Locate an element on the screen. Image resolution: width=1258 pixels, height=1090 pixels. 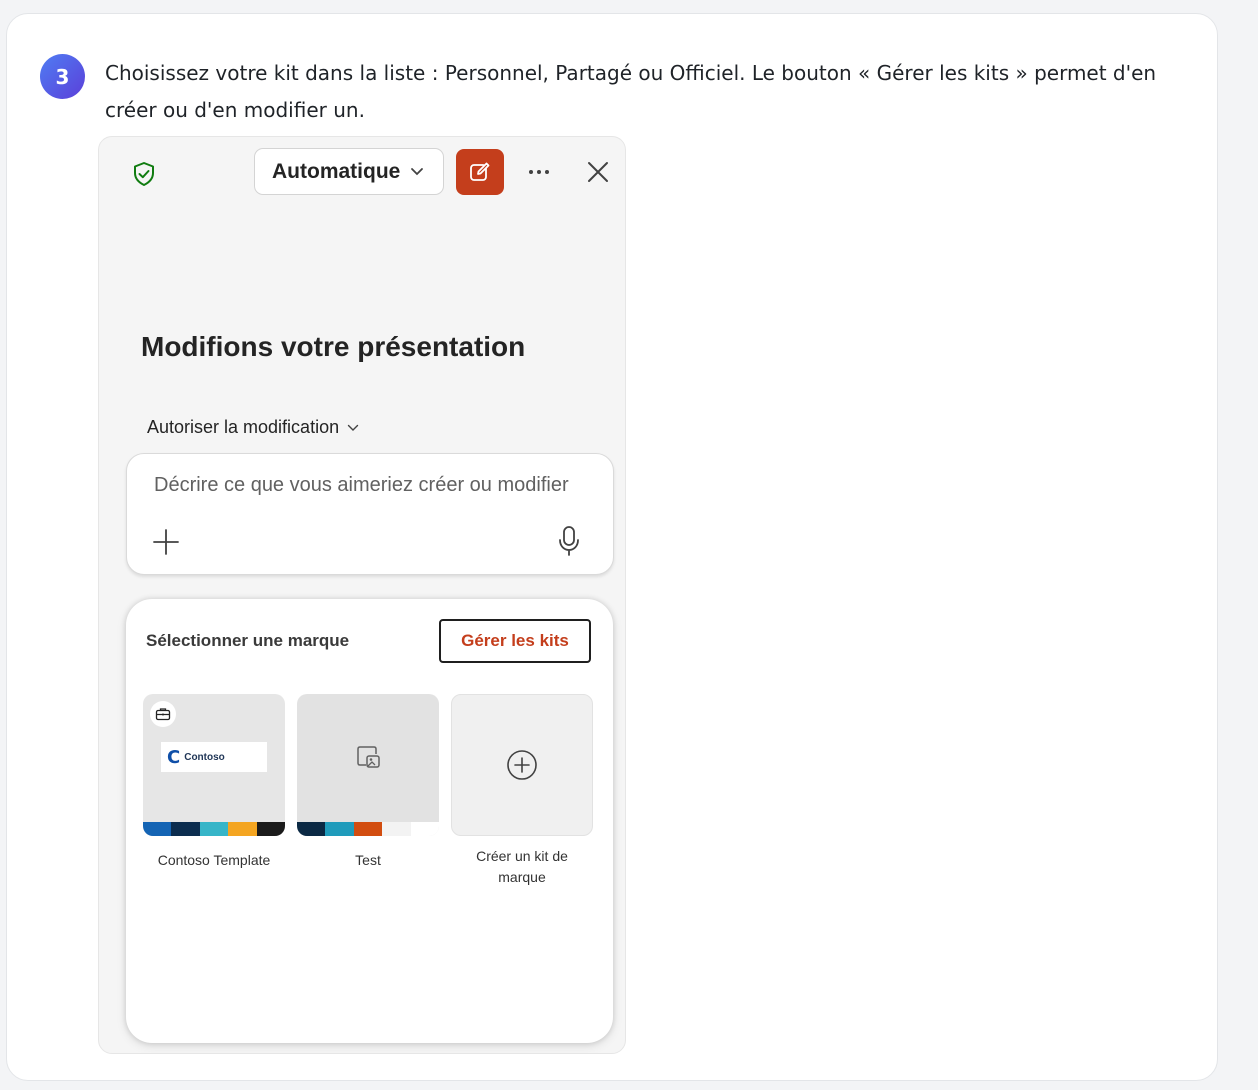
shield-check-icon is located at coordinates (144, 174).